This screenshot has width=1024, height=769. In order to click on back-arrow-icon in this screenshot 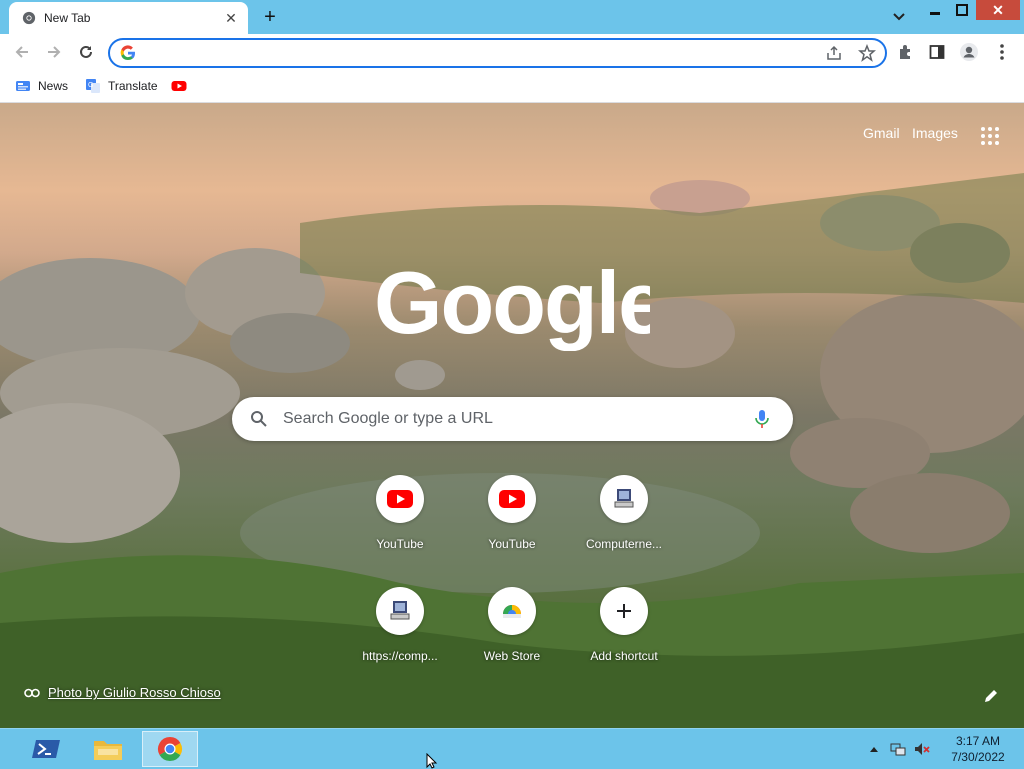, I will do `click(21, 52)`.